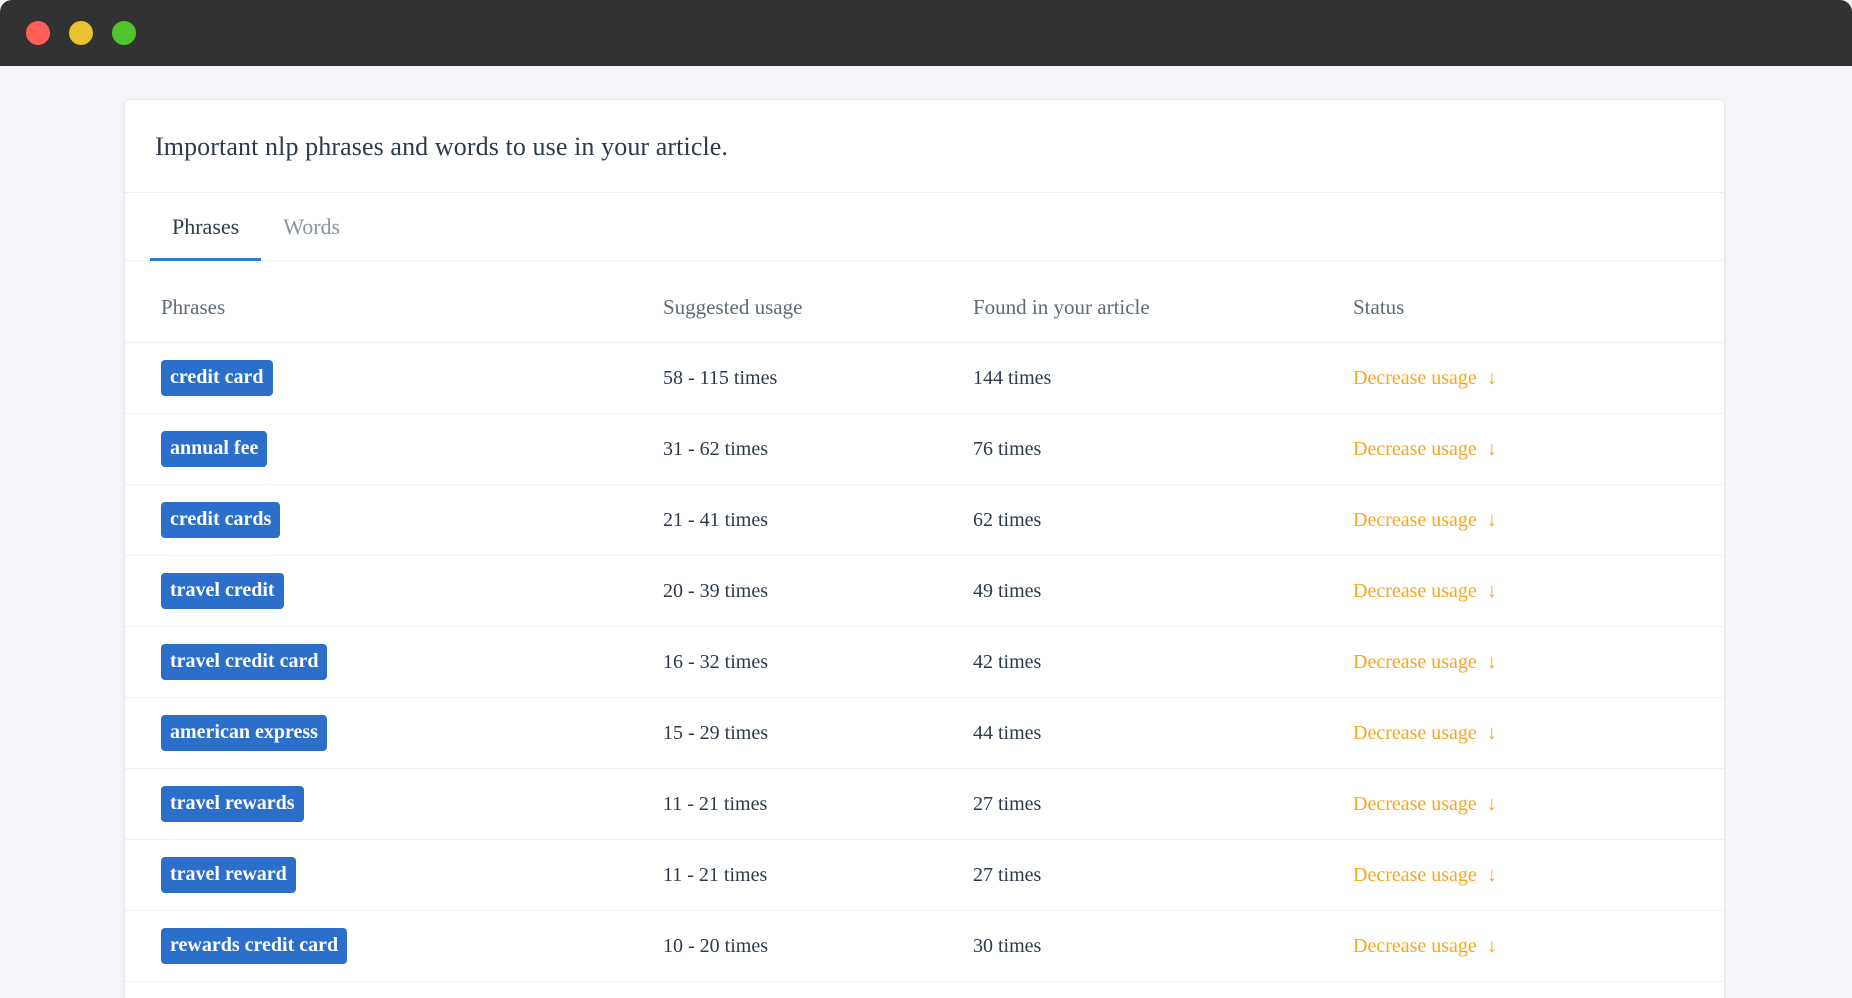 The height and width of the screenshot is (998, 1852). Describe the element at coordinates (1163, 302) in the screenshot. I see `column-header-found: Found in your article` at that location.